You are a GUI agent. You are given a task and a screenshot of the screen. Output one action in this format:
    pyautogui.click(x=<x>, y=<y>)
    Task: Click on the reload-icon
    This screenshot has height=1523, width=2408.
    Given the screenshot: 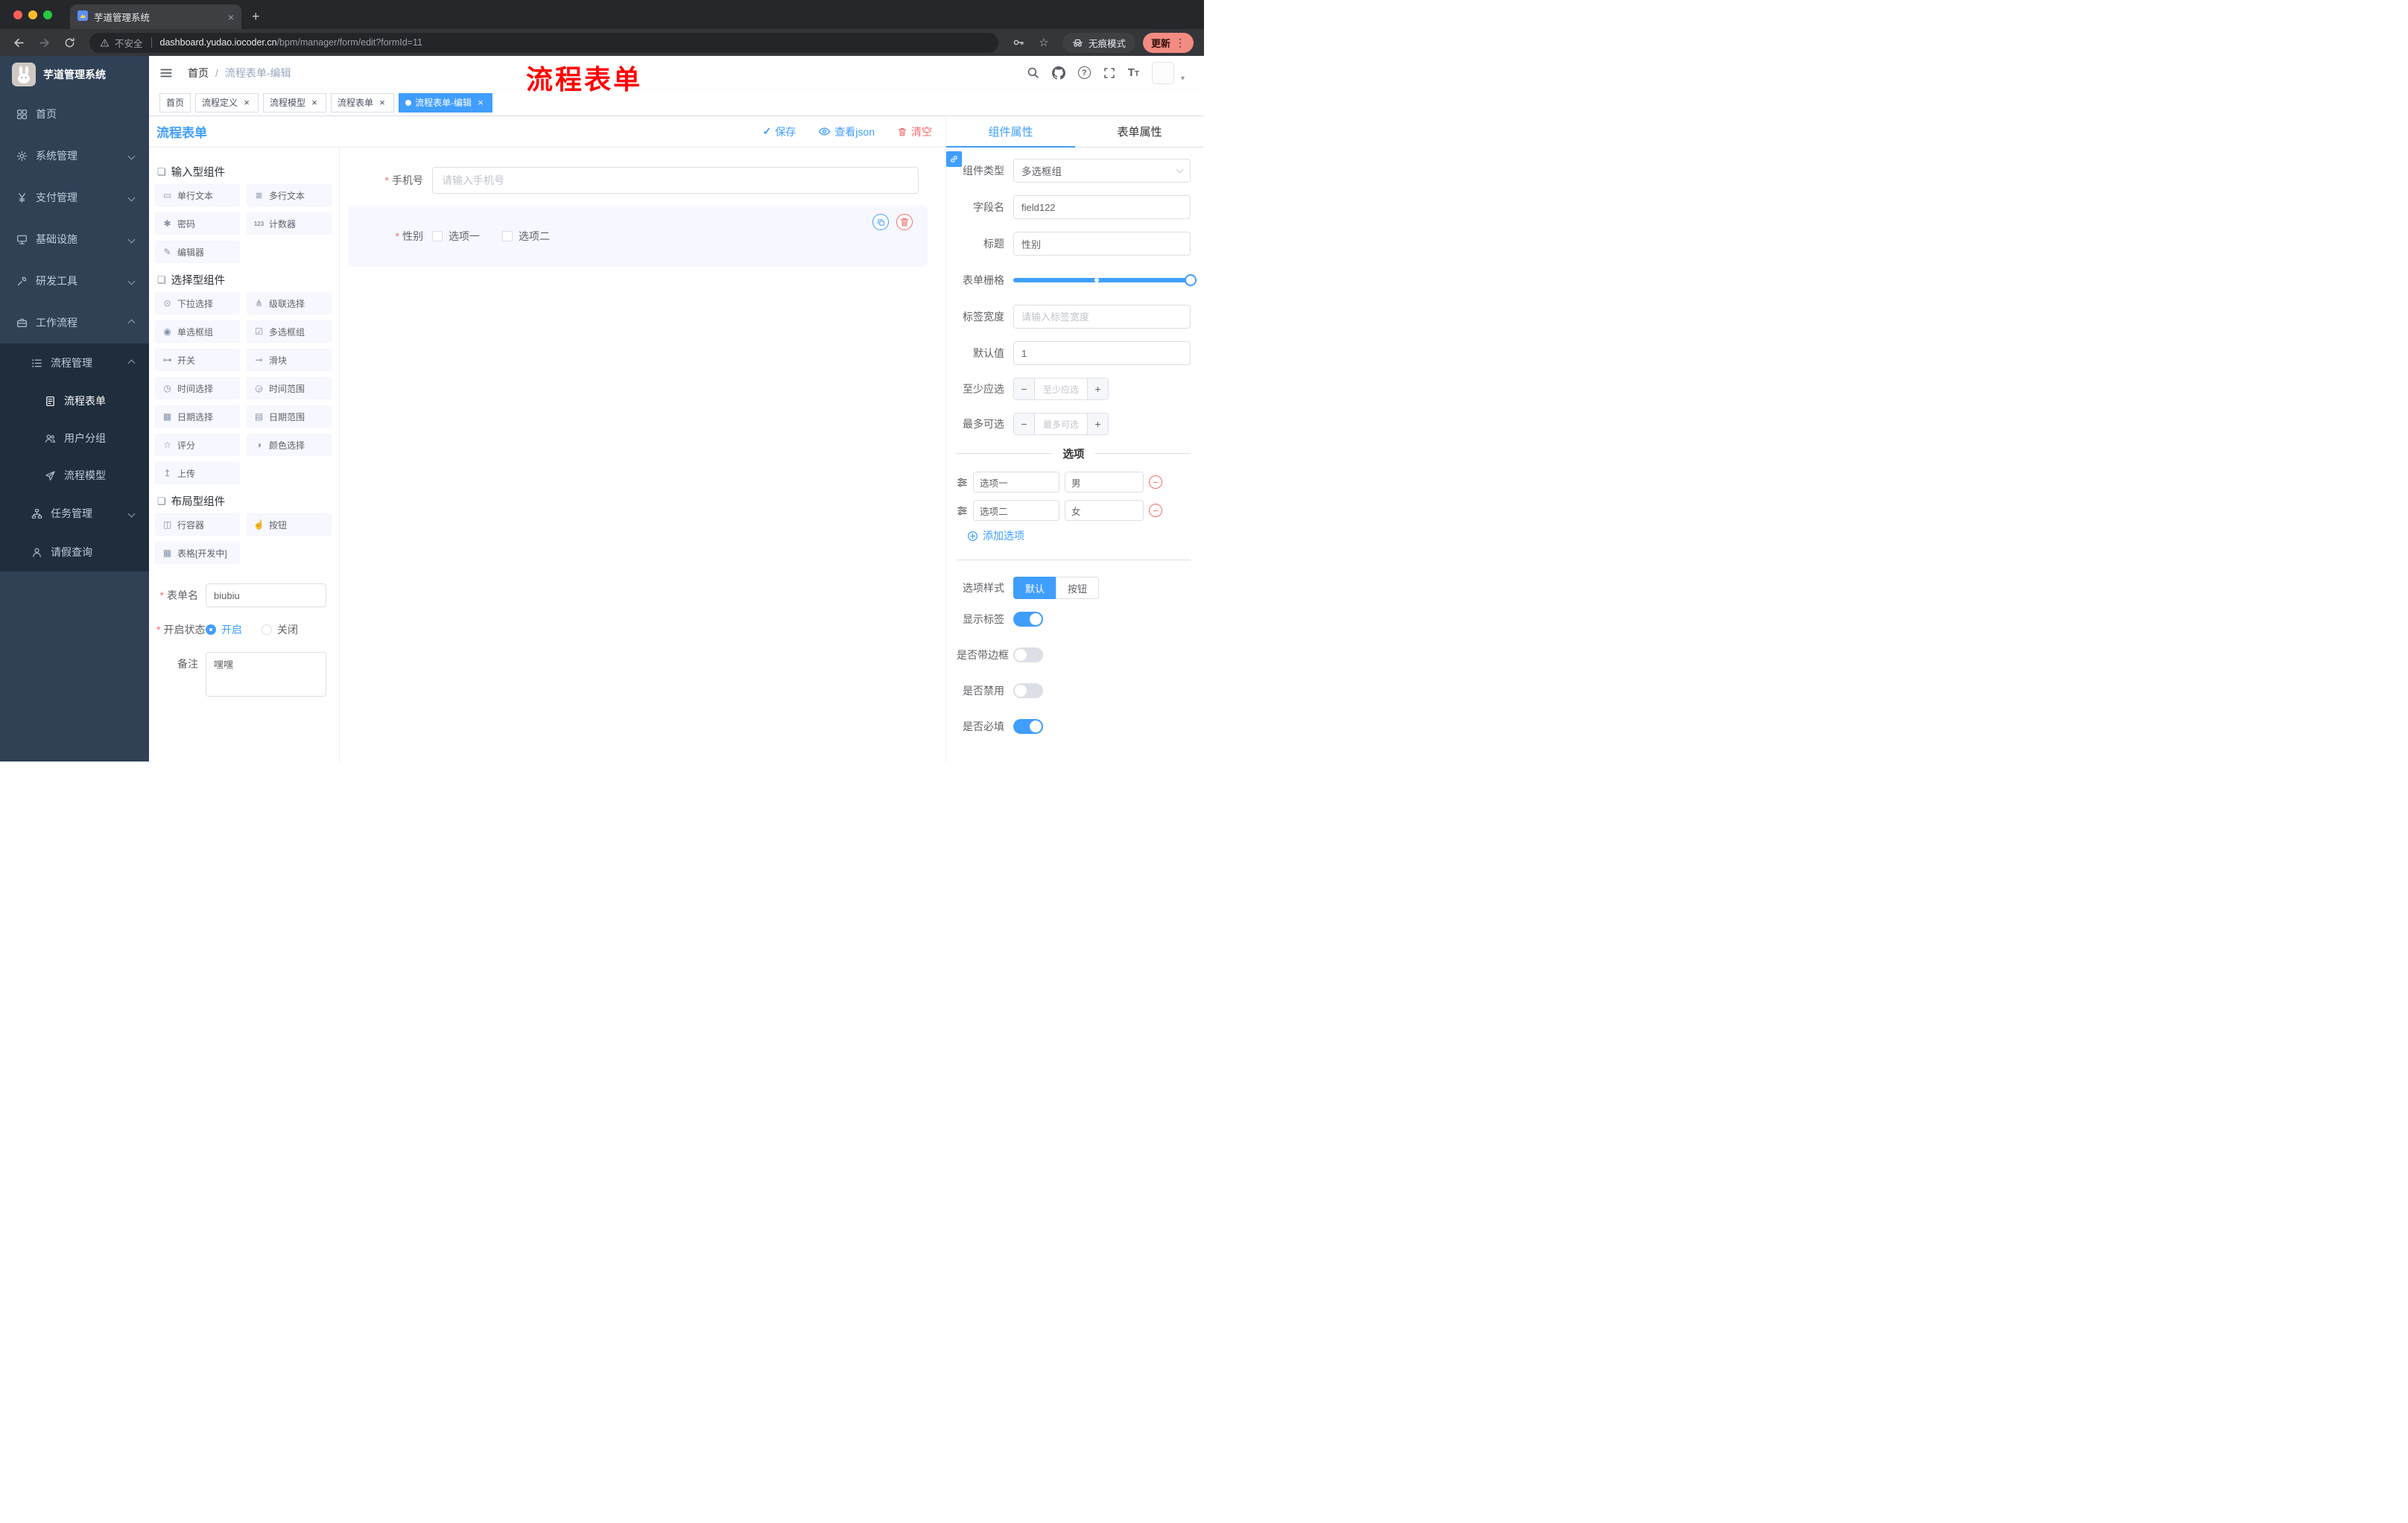 What is the action you would take?
    pyautogui.click(x=69, y=43)
    